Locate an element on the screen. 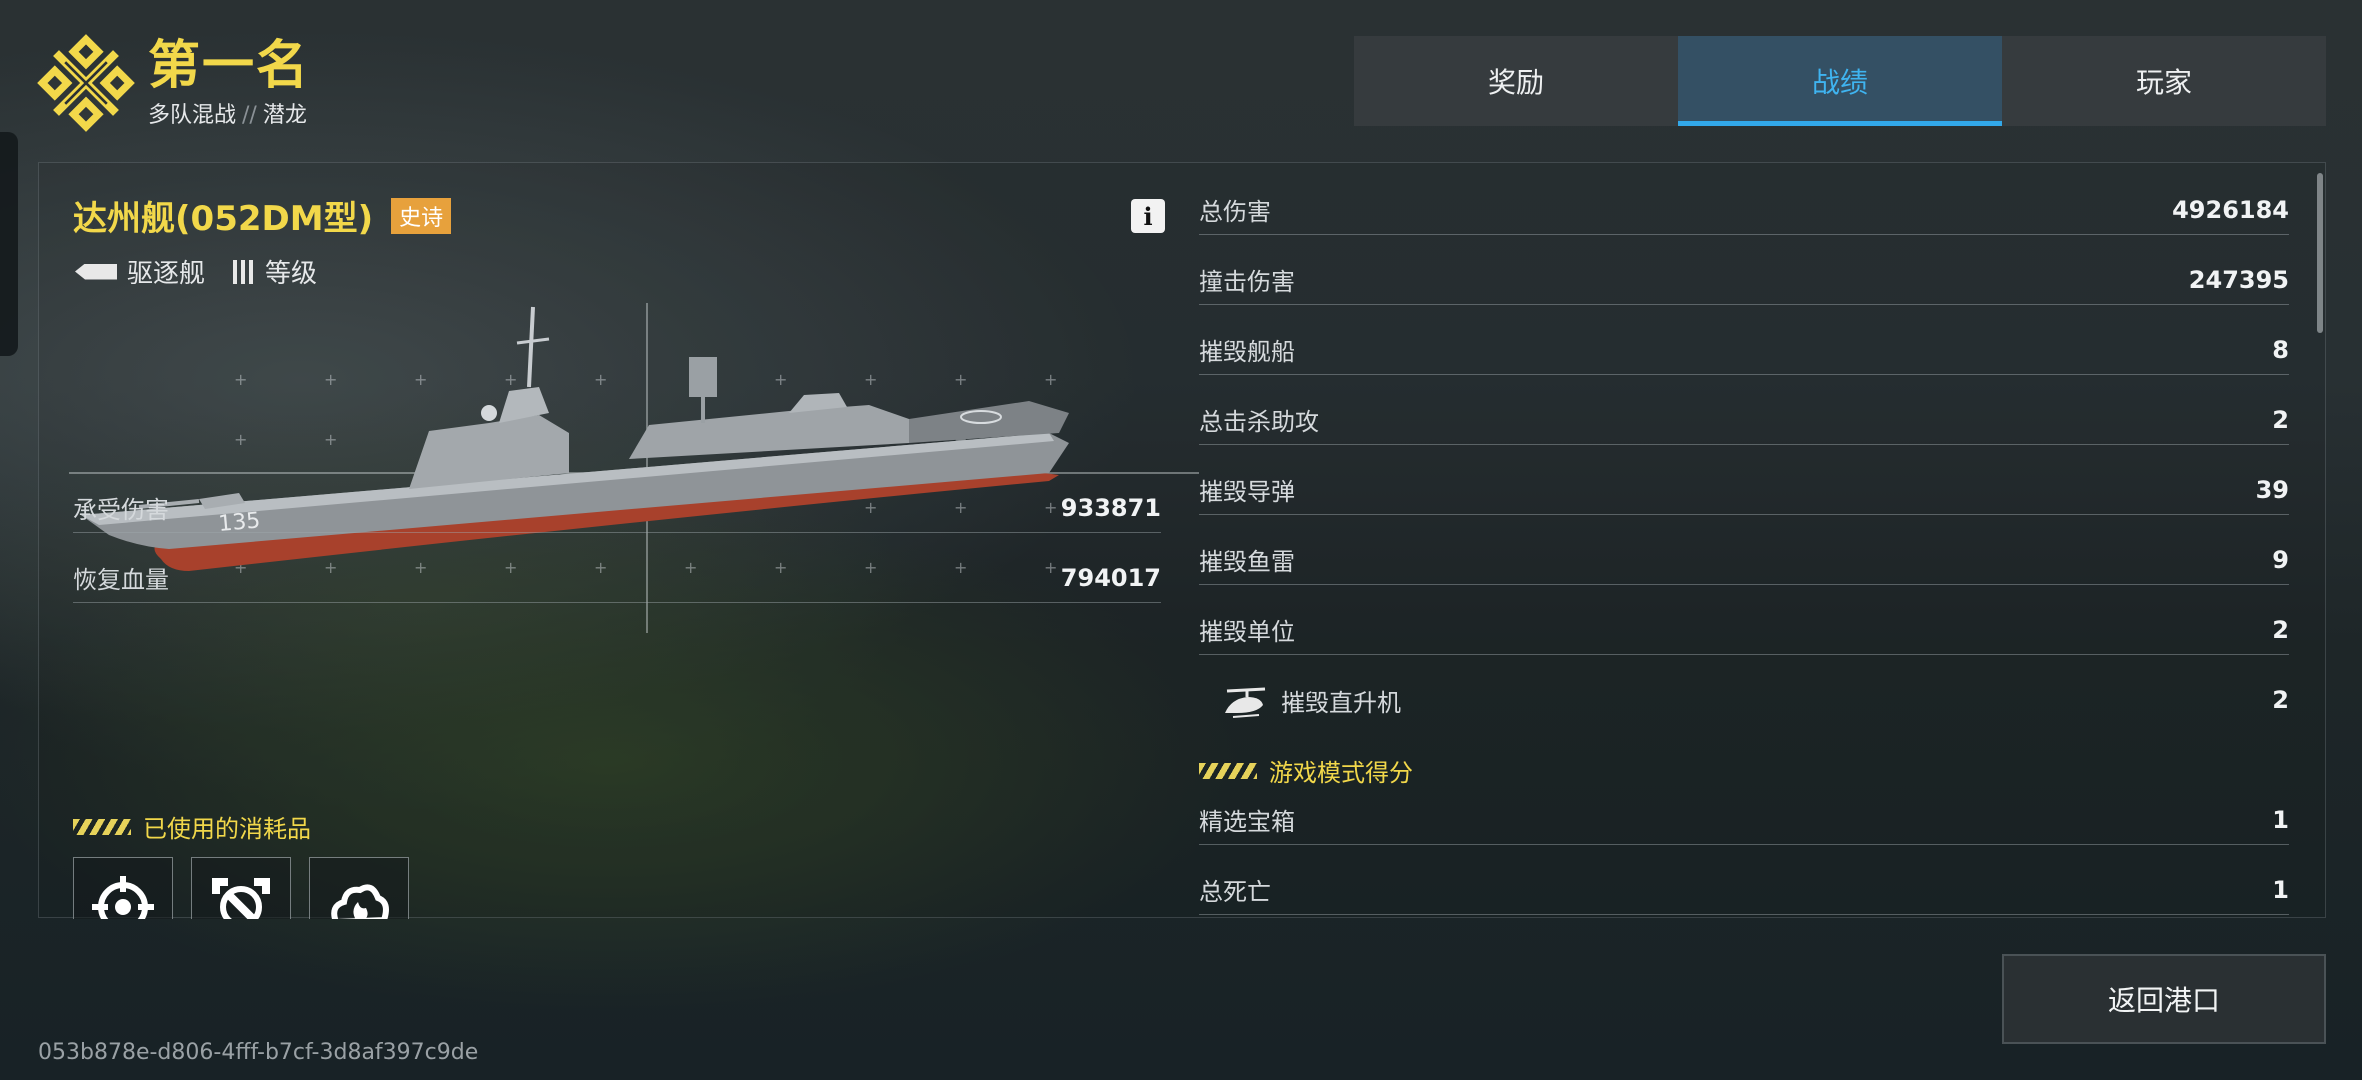  stat-kill-assists: 总击杀助攻 2 is located at coordinates (1744, 420).